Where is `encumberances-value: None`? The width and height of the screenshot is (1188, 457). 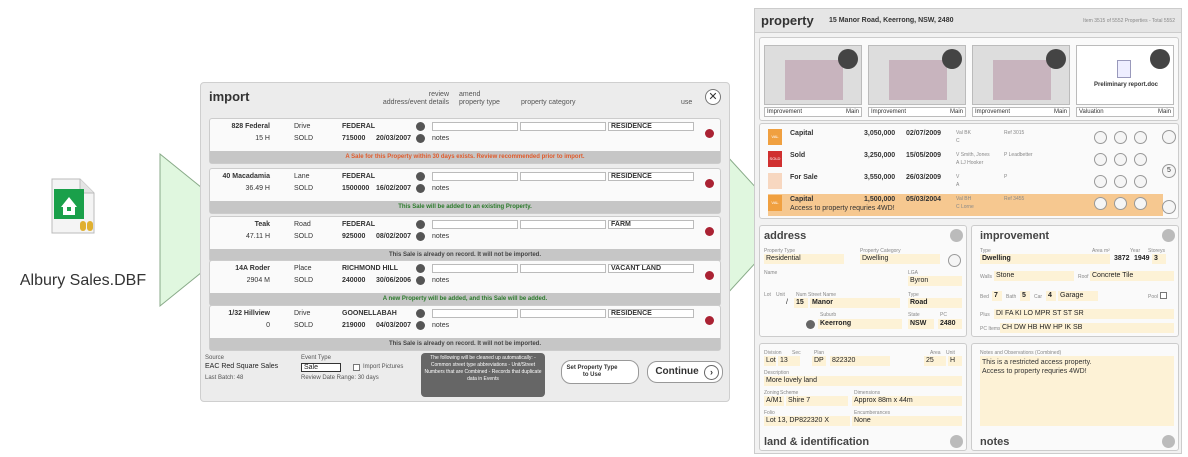
encumberances-value: None is located at coordinates (907, 421).